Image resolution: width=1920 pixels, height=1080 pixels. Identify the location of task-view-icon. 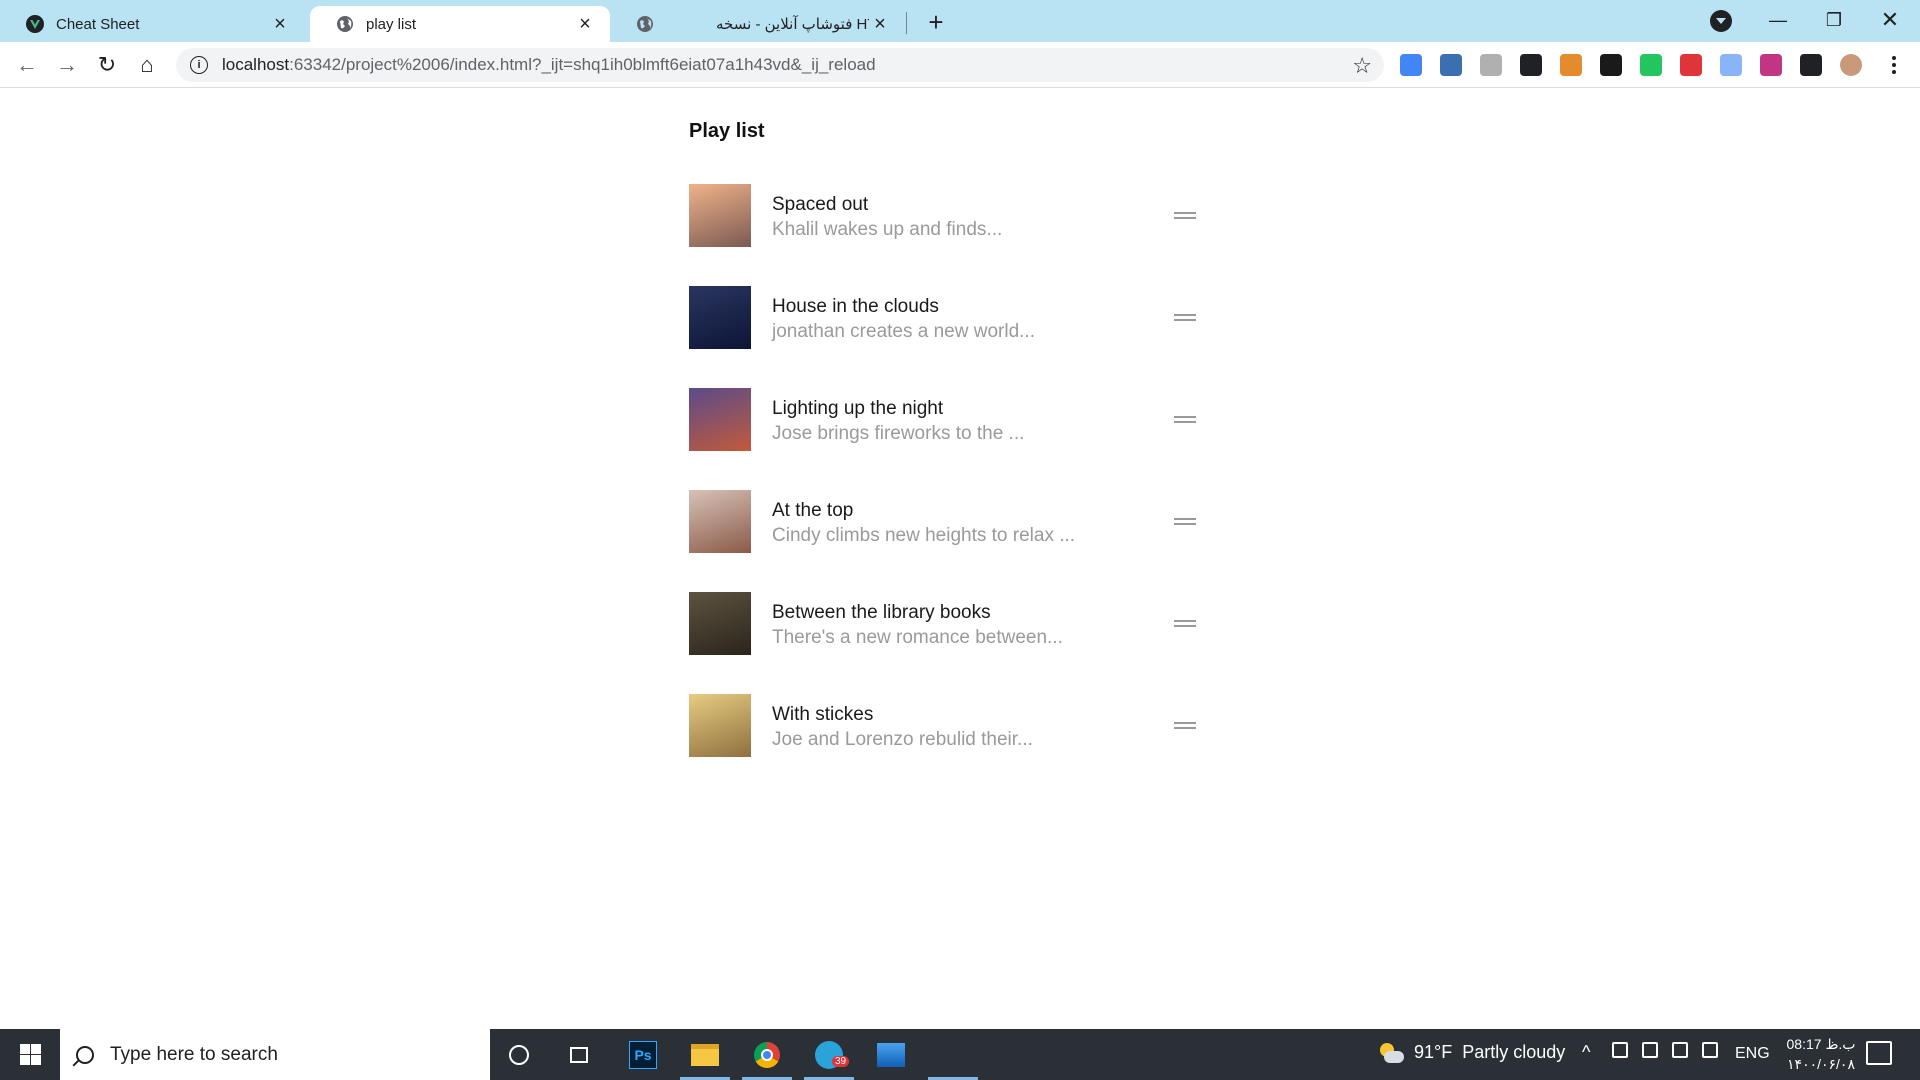
(579, 1055).